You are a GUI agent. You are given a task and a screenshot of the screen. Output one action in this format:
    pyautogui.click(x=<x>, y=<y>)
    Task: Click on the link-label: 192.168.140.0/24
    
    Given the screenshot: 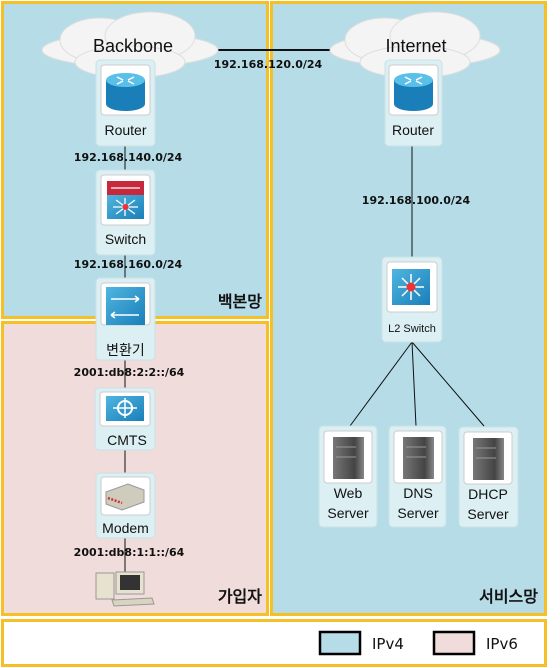 What is the action you would take?
    pyautogui.click(x=128, y=157)
    